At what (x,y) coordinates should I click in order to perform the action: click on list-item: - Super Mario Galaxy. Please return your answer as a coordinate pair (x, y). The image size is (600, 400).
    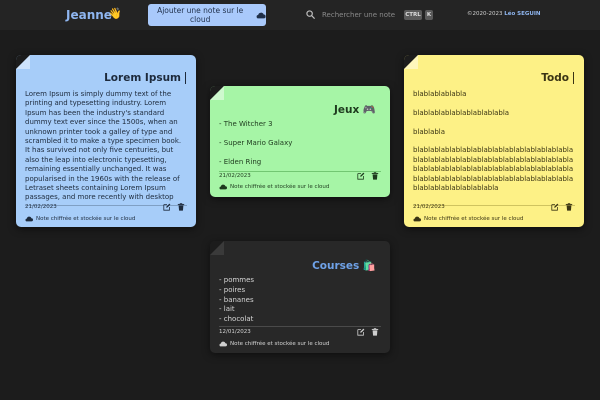
    Looking at the image, I should click on (256, 142).